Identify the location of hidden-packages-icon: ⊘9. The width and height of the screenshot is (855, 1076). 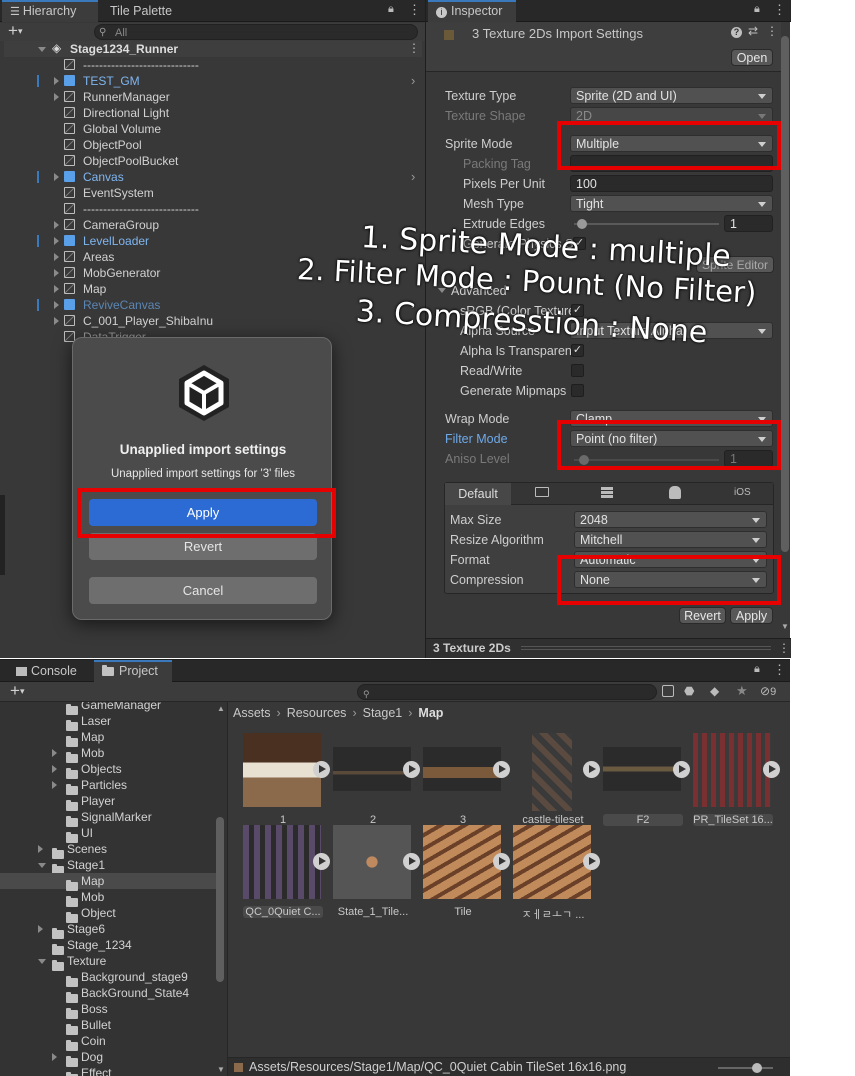
(768, 691).